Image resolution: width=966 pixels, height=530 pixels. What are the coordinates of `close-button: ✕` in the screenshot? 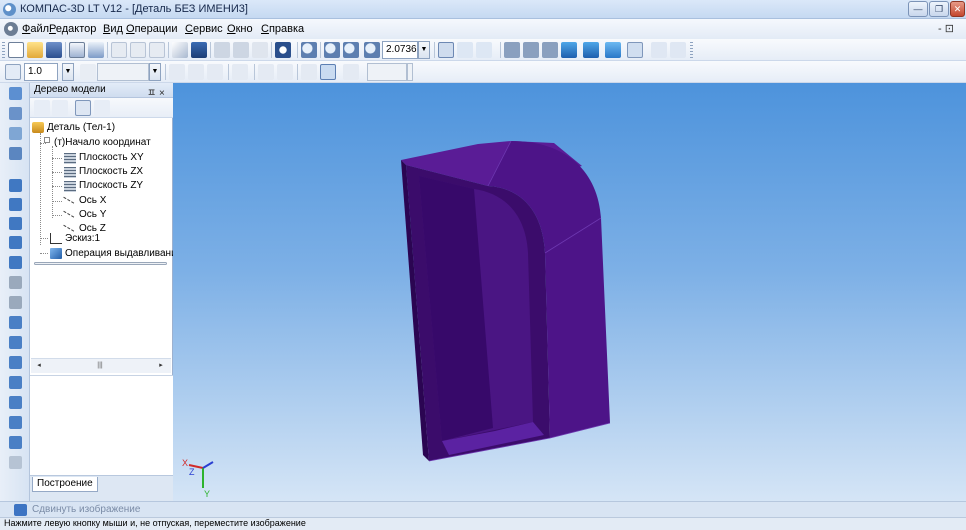 It's located at (957, 9).